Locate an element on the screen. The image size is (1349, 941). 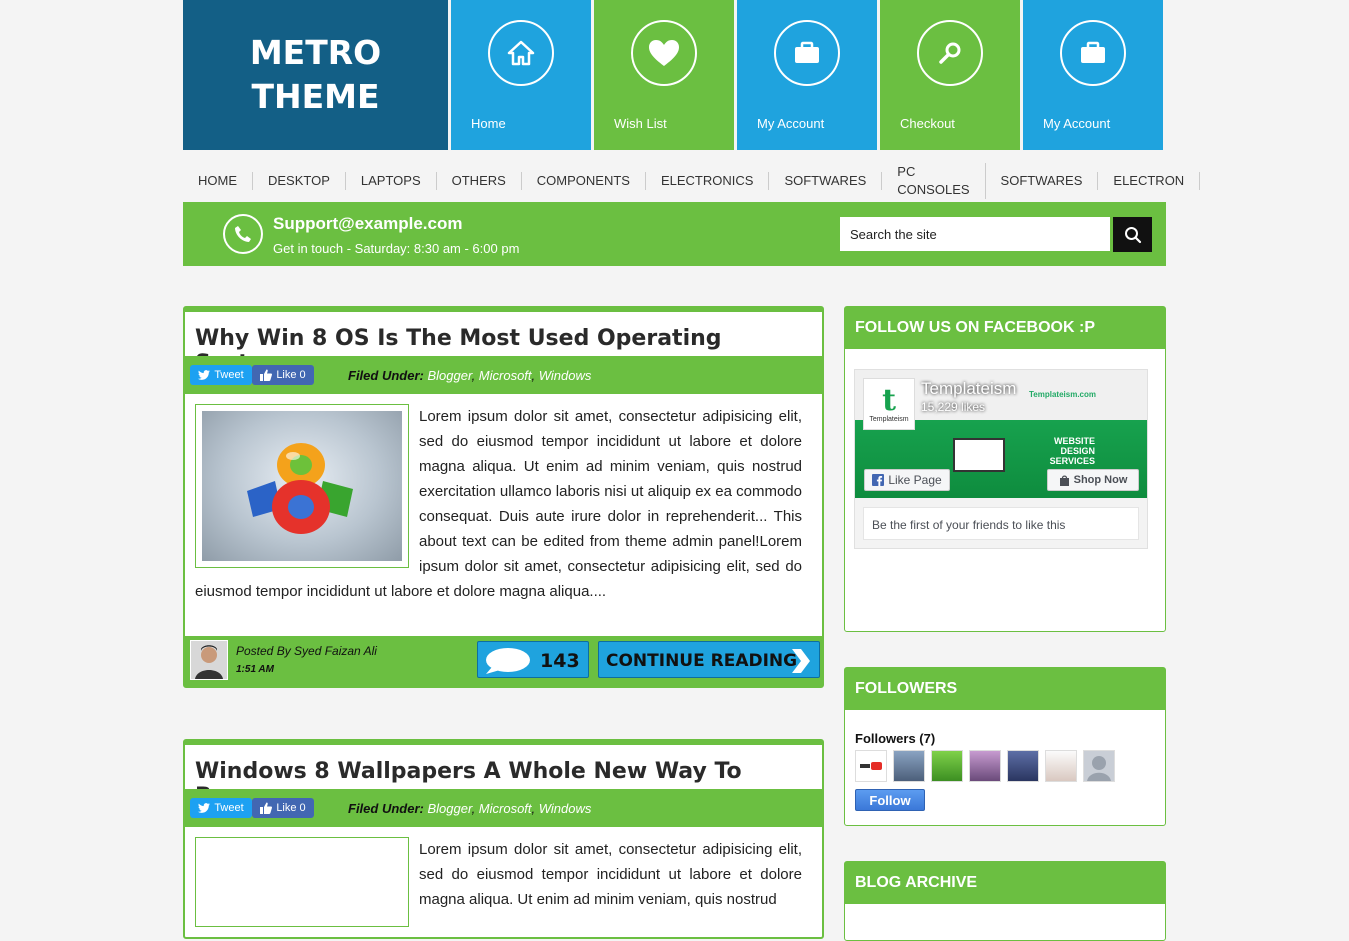
followers-count: Followers (7) is located at coordinates (895, 738).